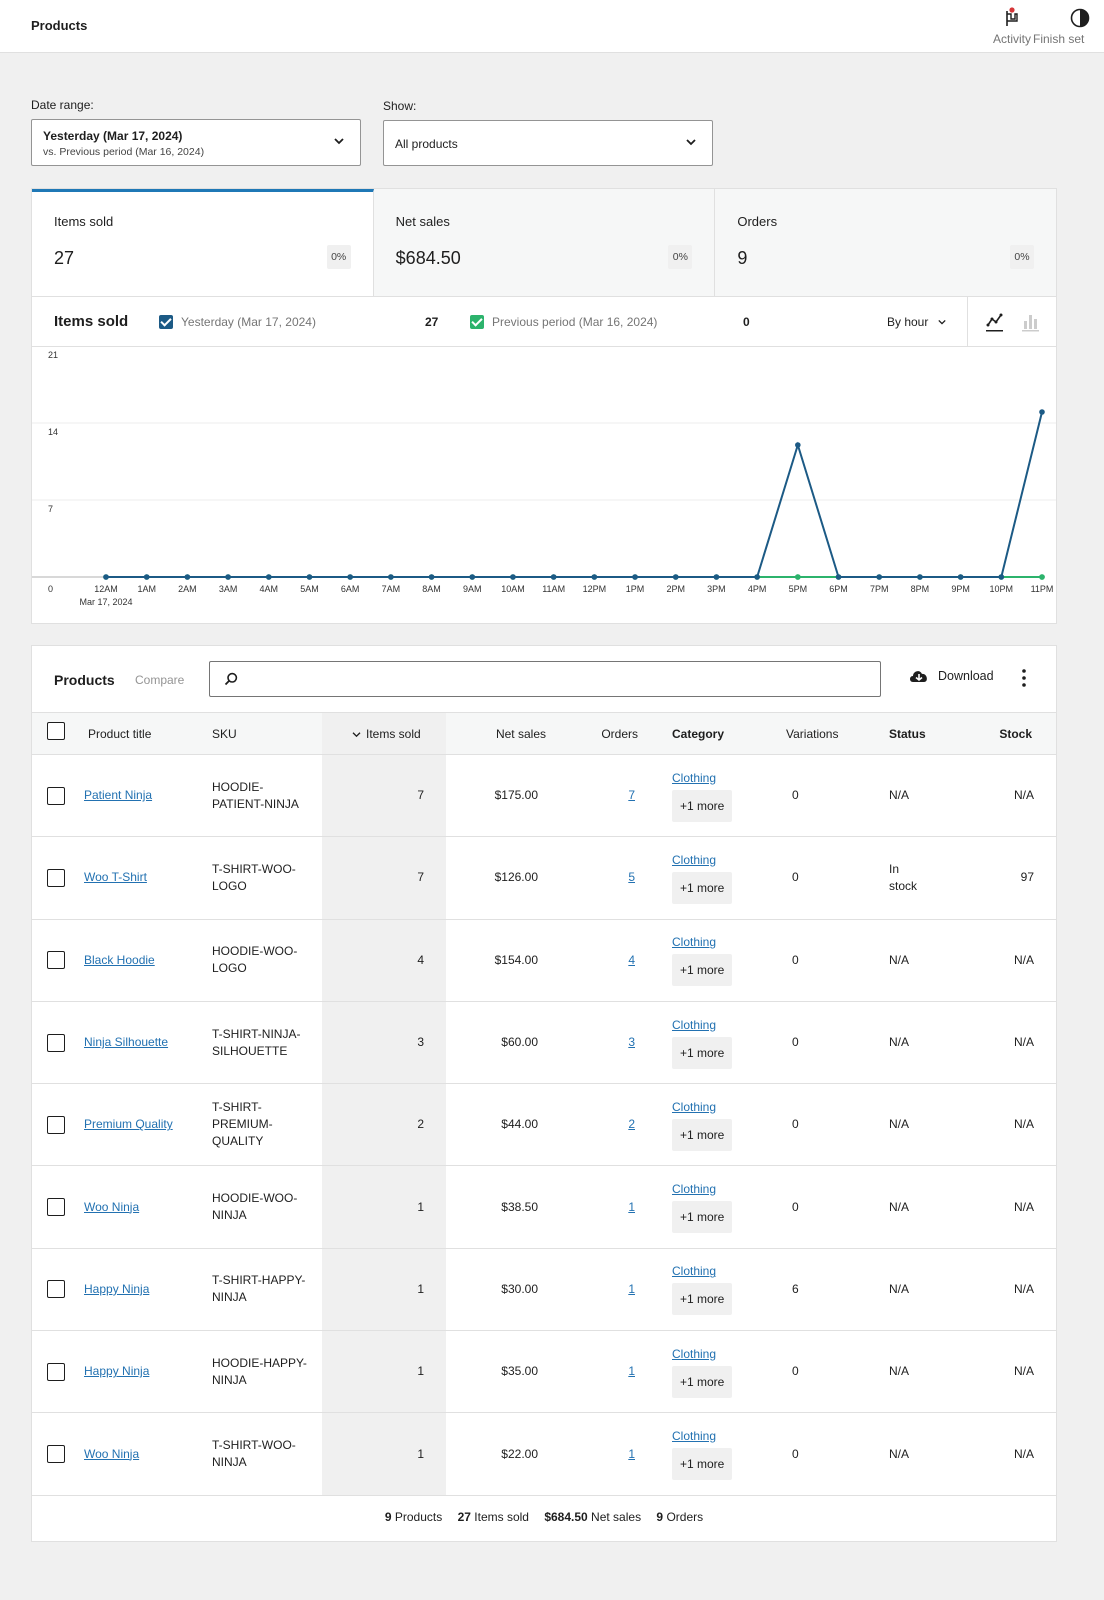 This screenshot has width=1104, height=1600. Describe the element at coordinates (1011, 39) in the screenshot. I see `activity-label: Activity` at that location.